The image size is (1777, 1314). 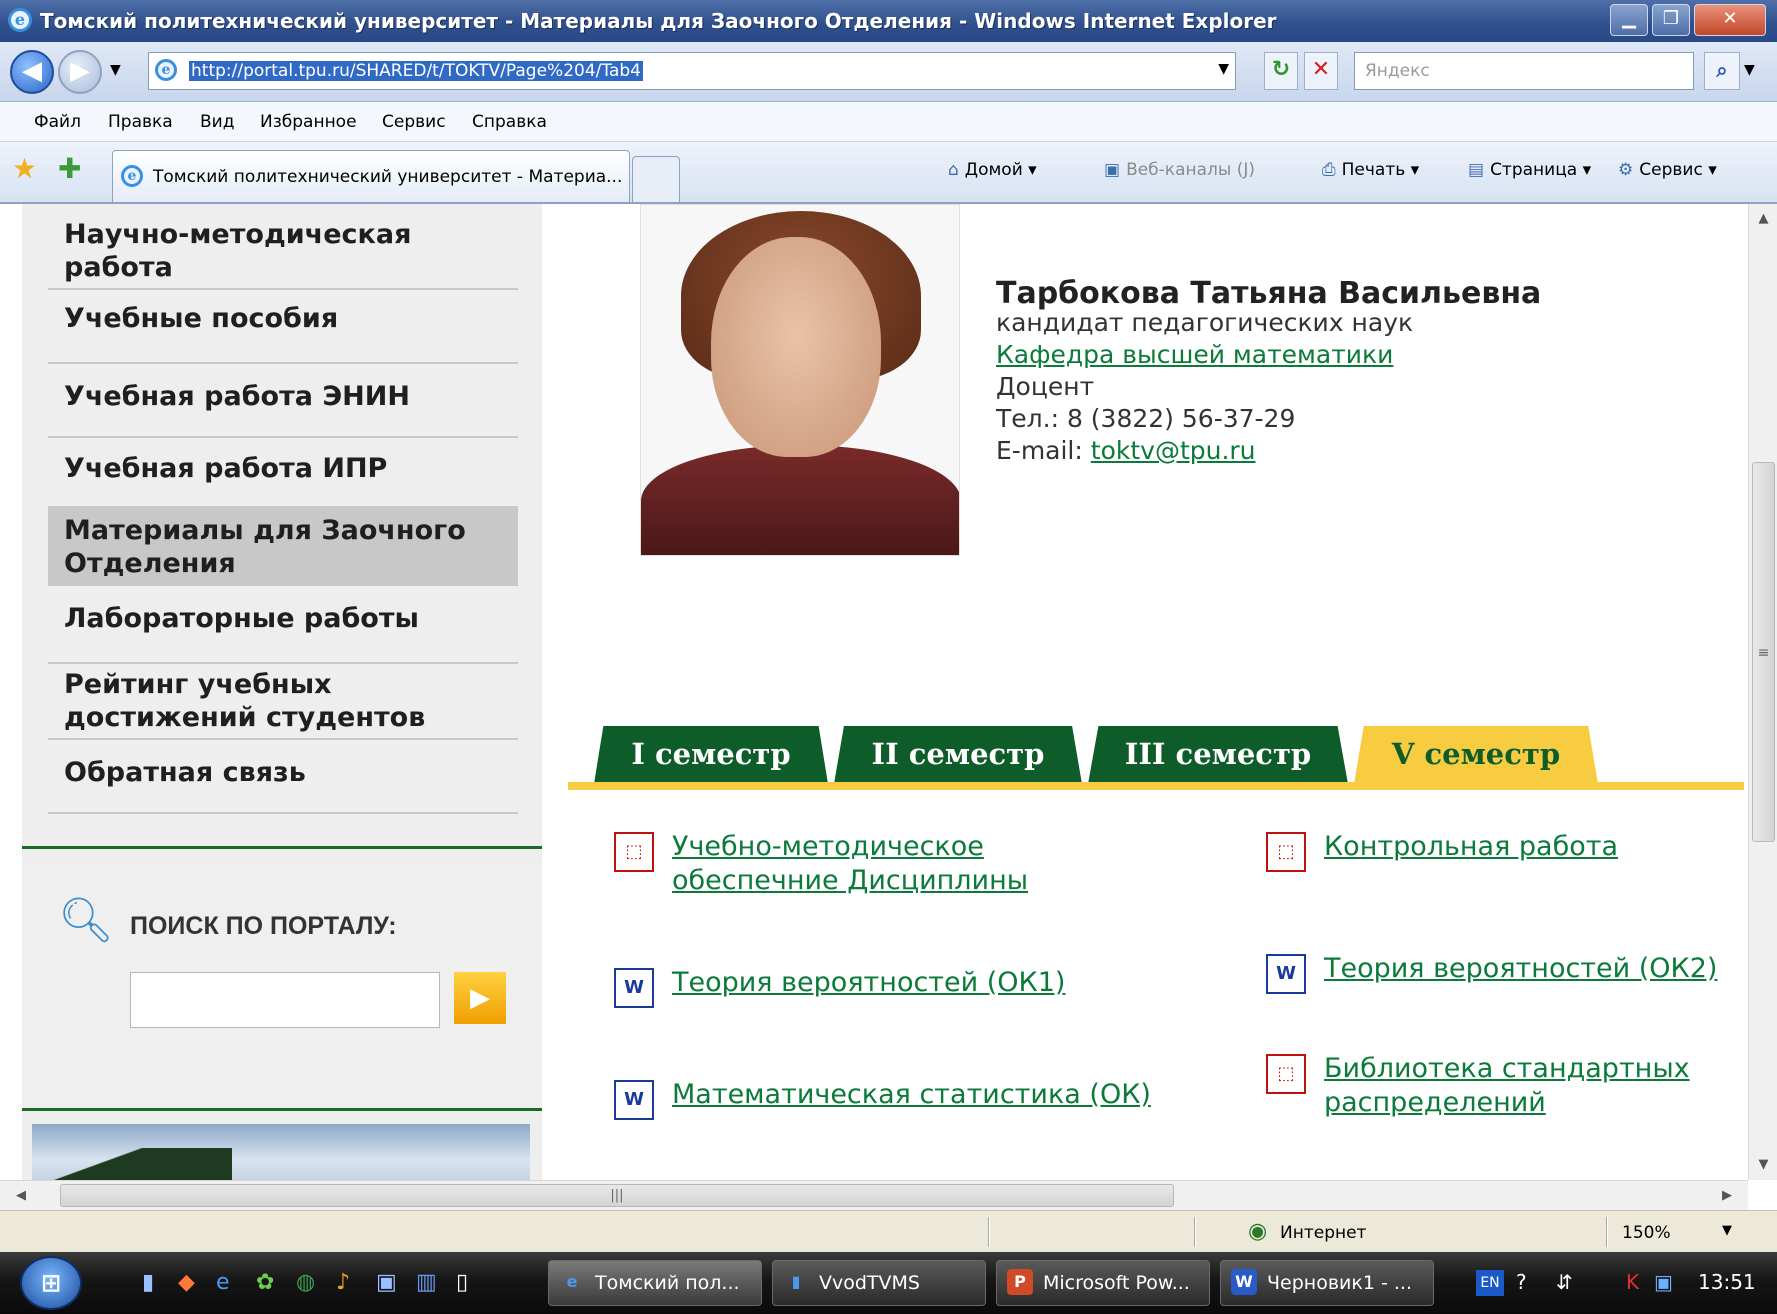 What do you see at coordinates (1667, 170) in the screenshot?
I see `tools-menu-button: ⚙ Сервис ▾` at bounding box center [1667, 170].